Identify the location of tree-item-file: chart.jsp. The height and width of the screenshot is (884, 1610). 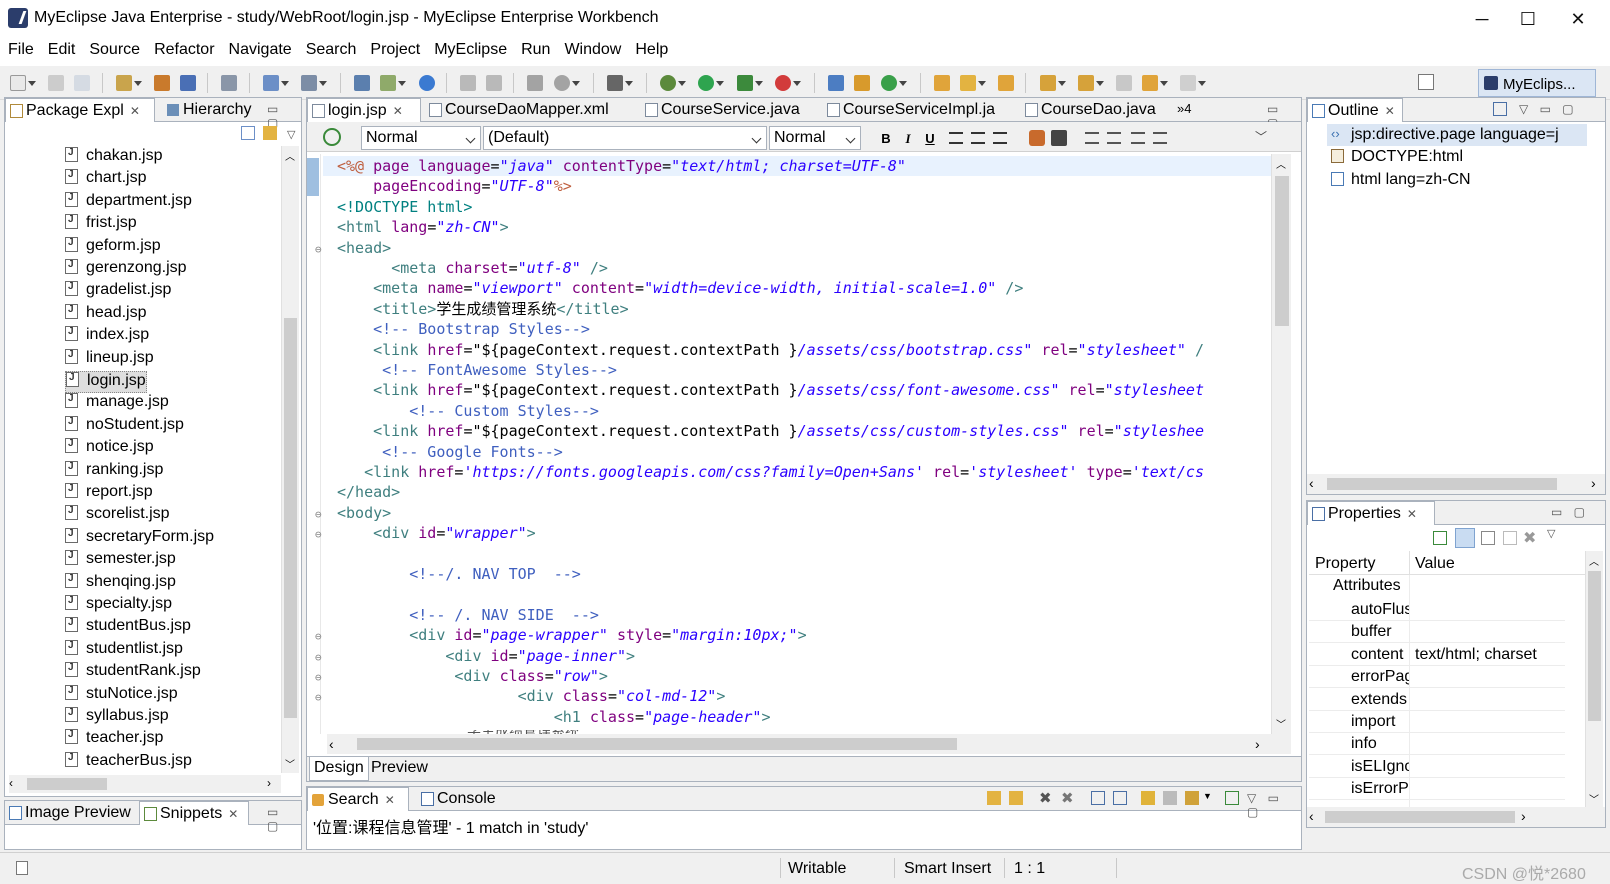
(105, 180).